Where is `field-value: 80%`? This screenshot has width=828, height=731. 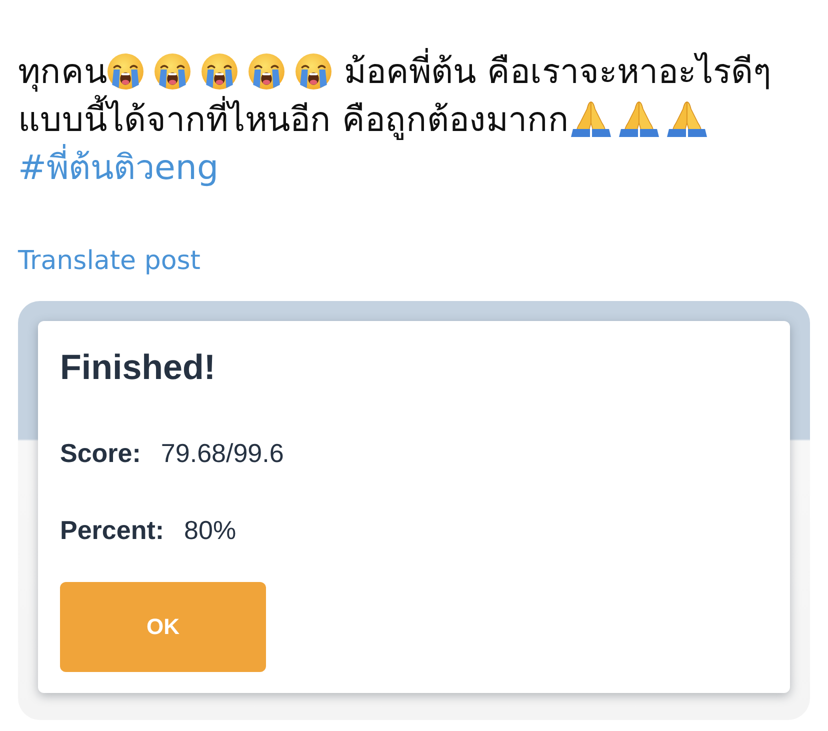 field-value: 80% is located at coordinates (210, 530).